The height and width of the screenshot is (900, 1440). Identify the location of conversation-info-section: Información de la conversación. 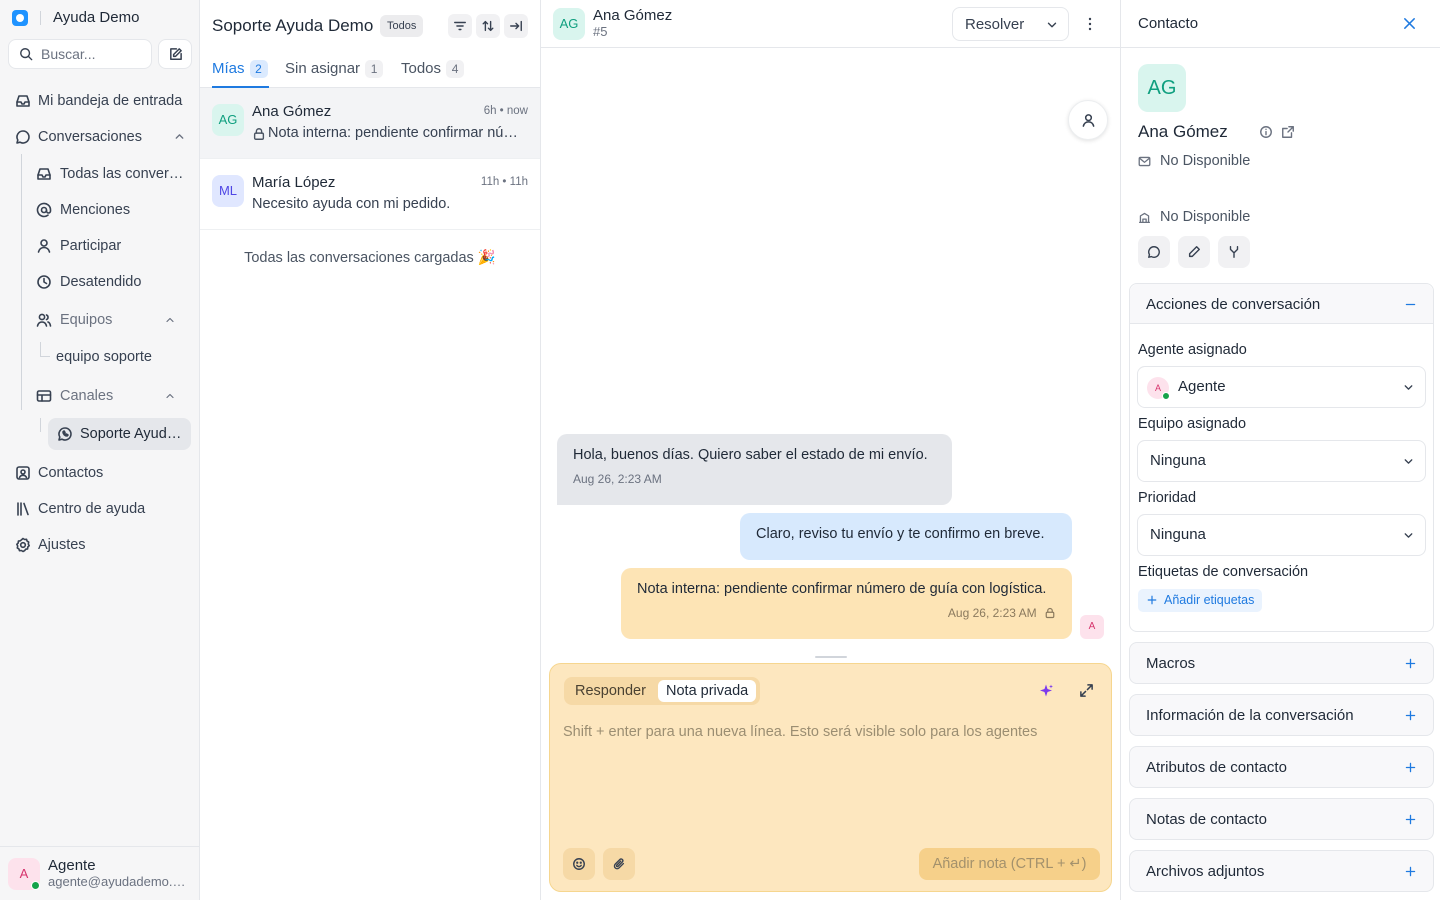
(1281, 715).